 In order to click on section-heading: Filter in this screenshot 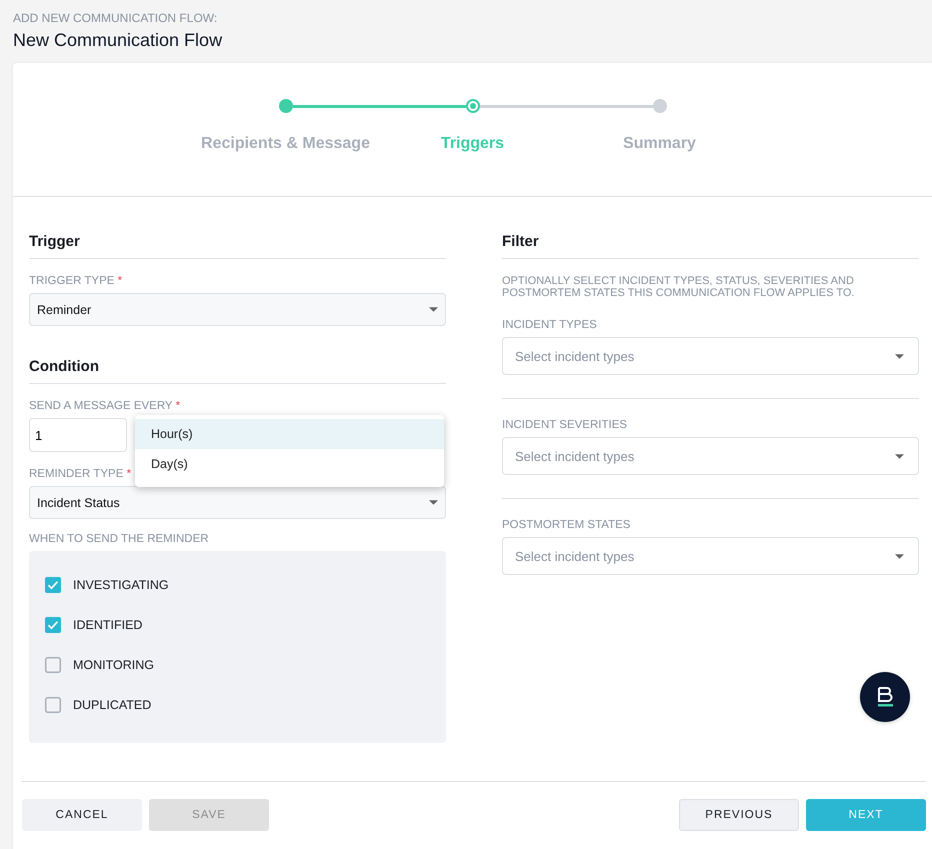, I will do `click(710, 246)`.